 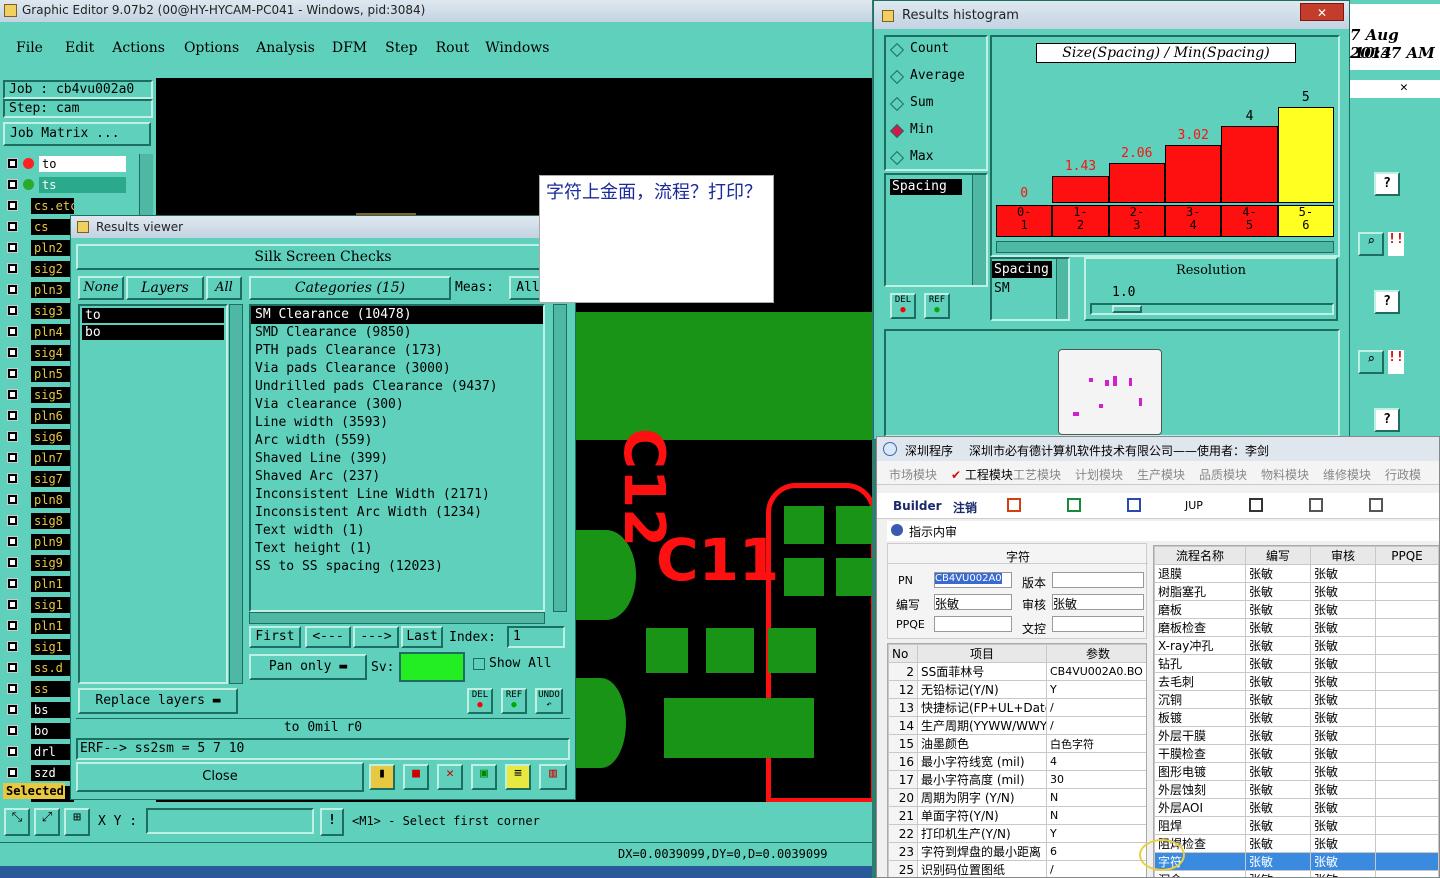 What do you see at coordinates (1017, 671) in the screenshot?
I see `param-row: 2 SS面菲林号 CB4VU002A0.BO` at bounding box center [1017, 671].